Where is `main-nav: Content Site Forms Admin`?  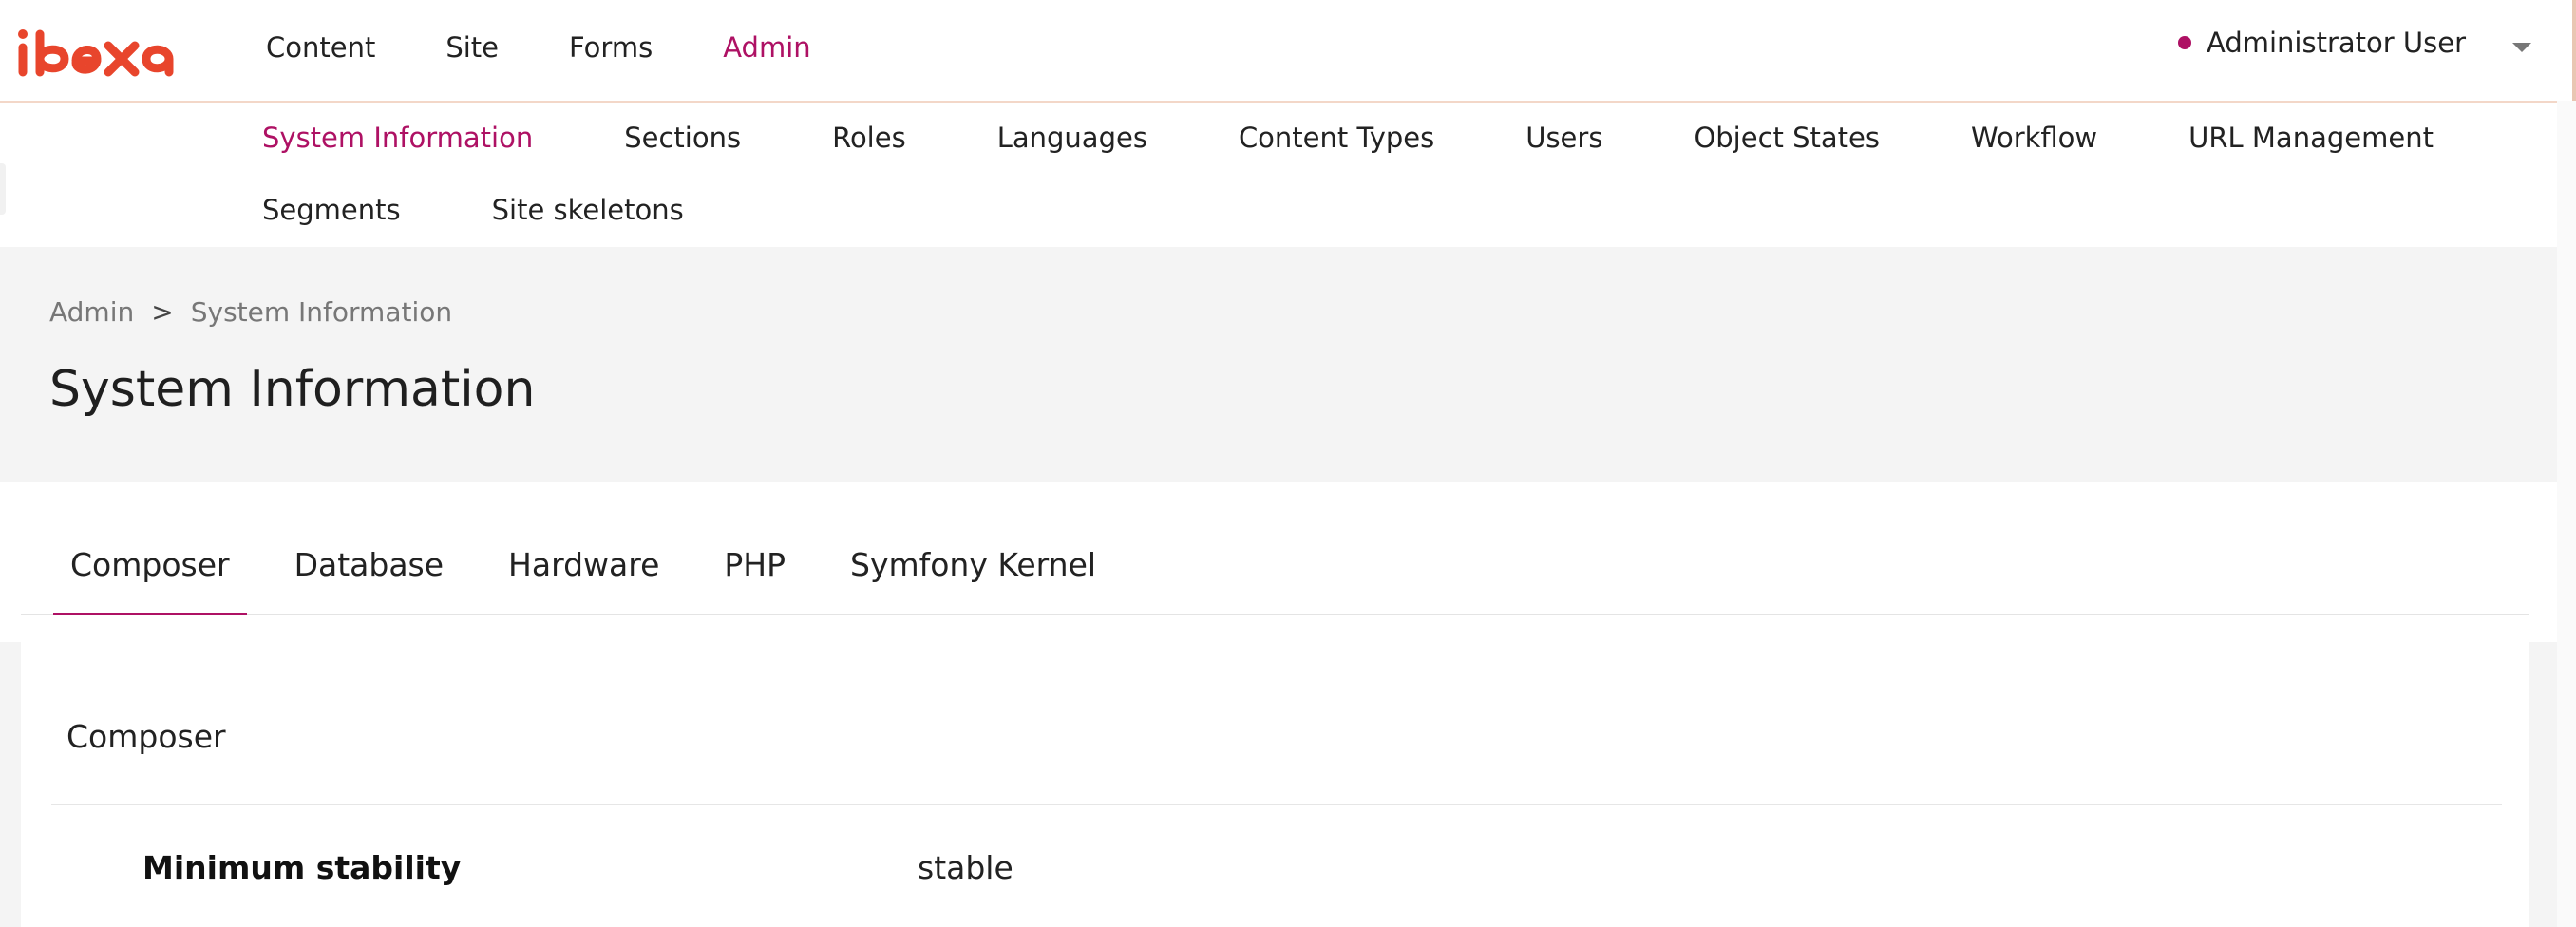 main-nav: Content Site Forms Admin is located at coordinates (573, 47).